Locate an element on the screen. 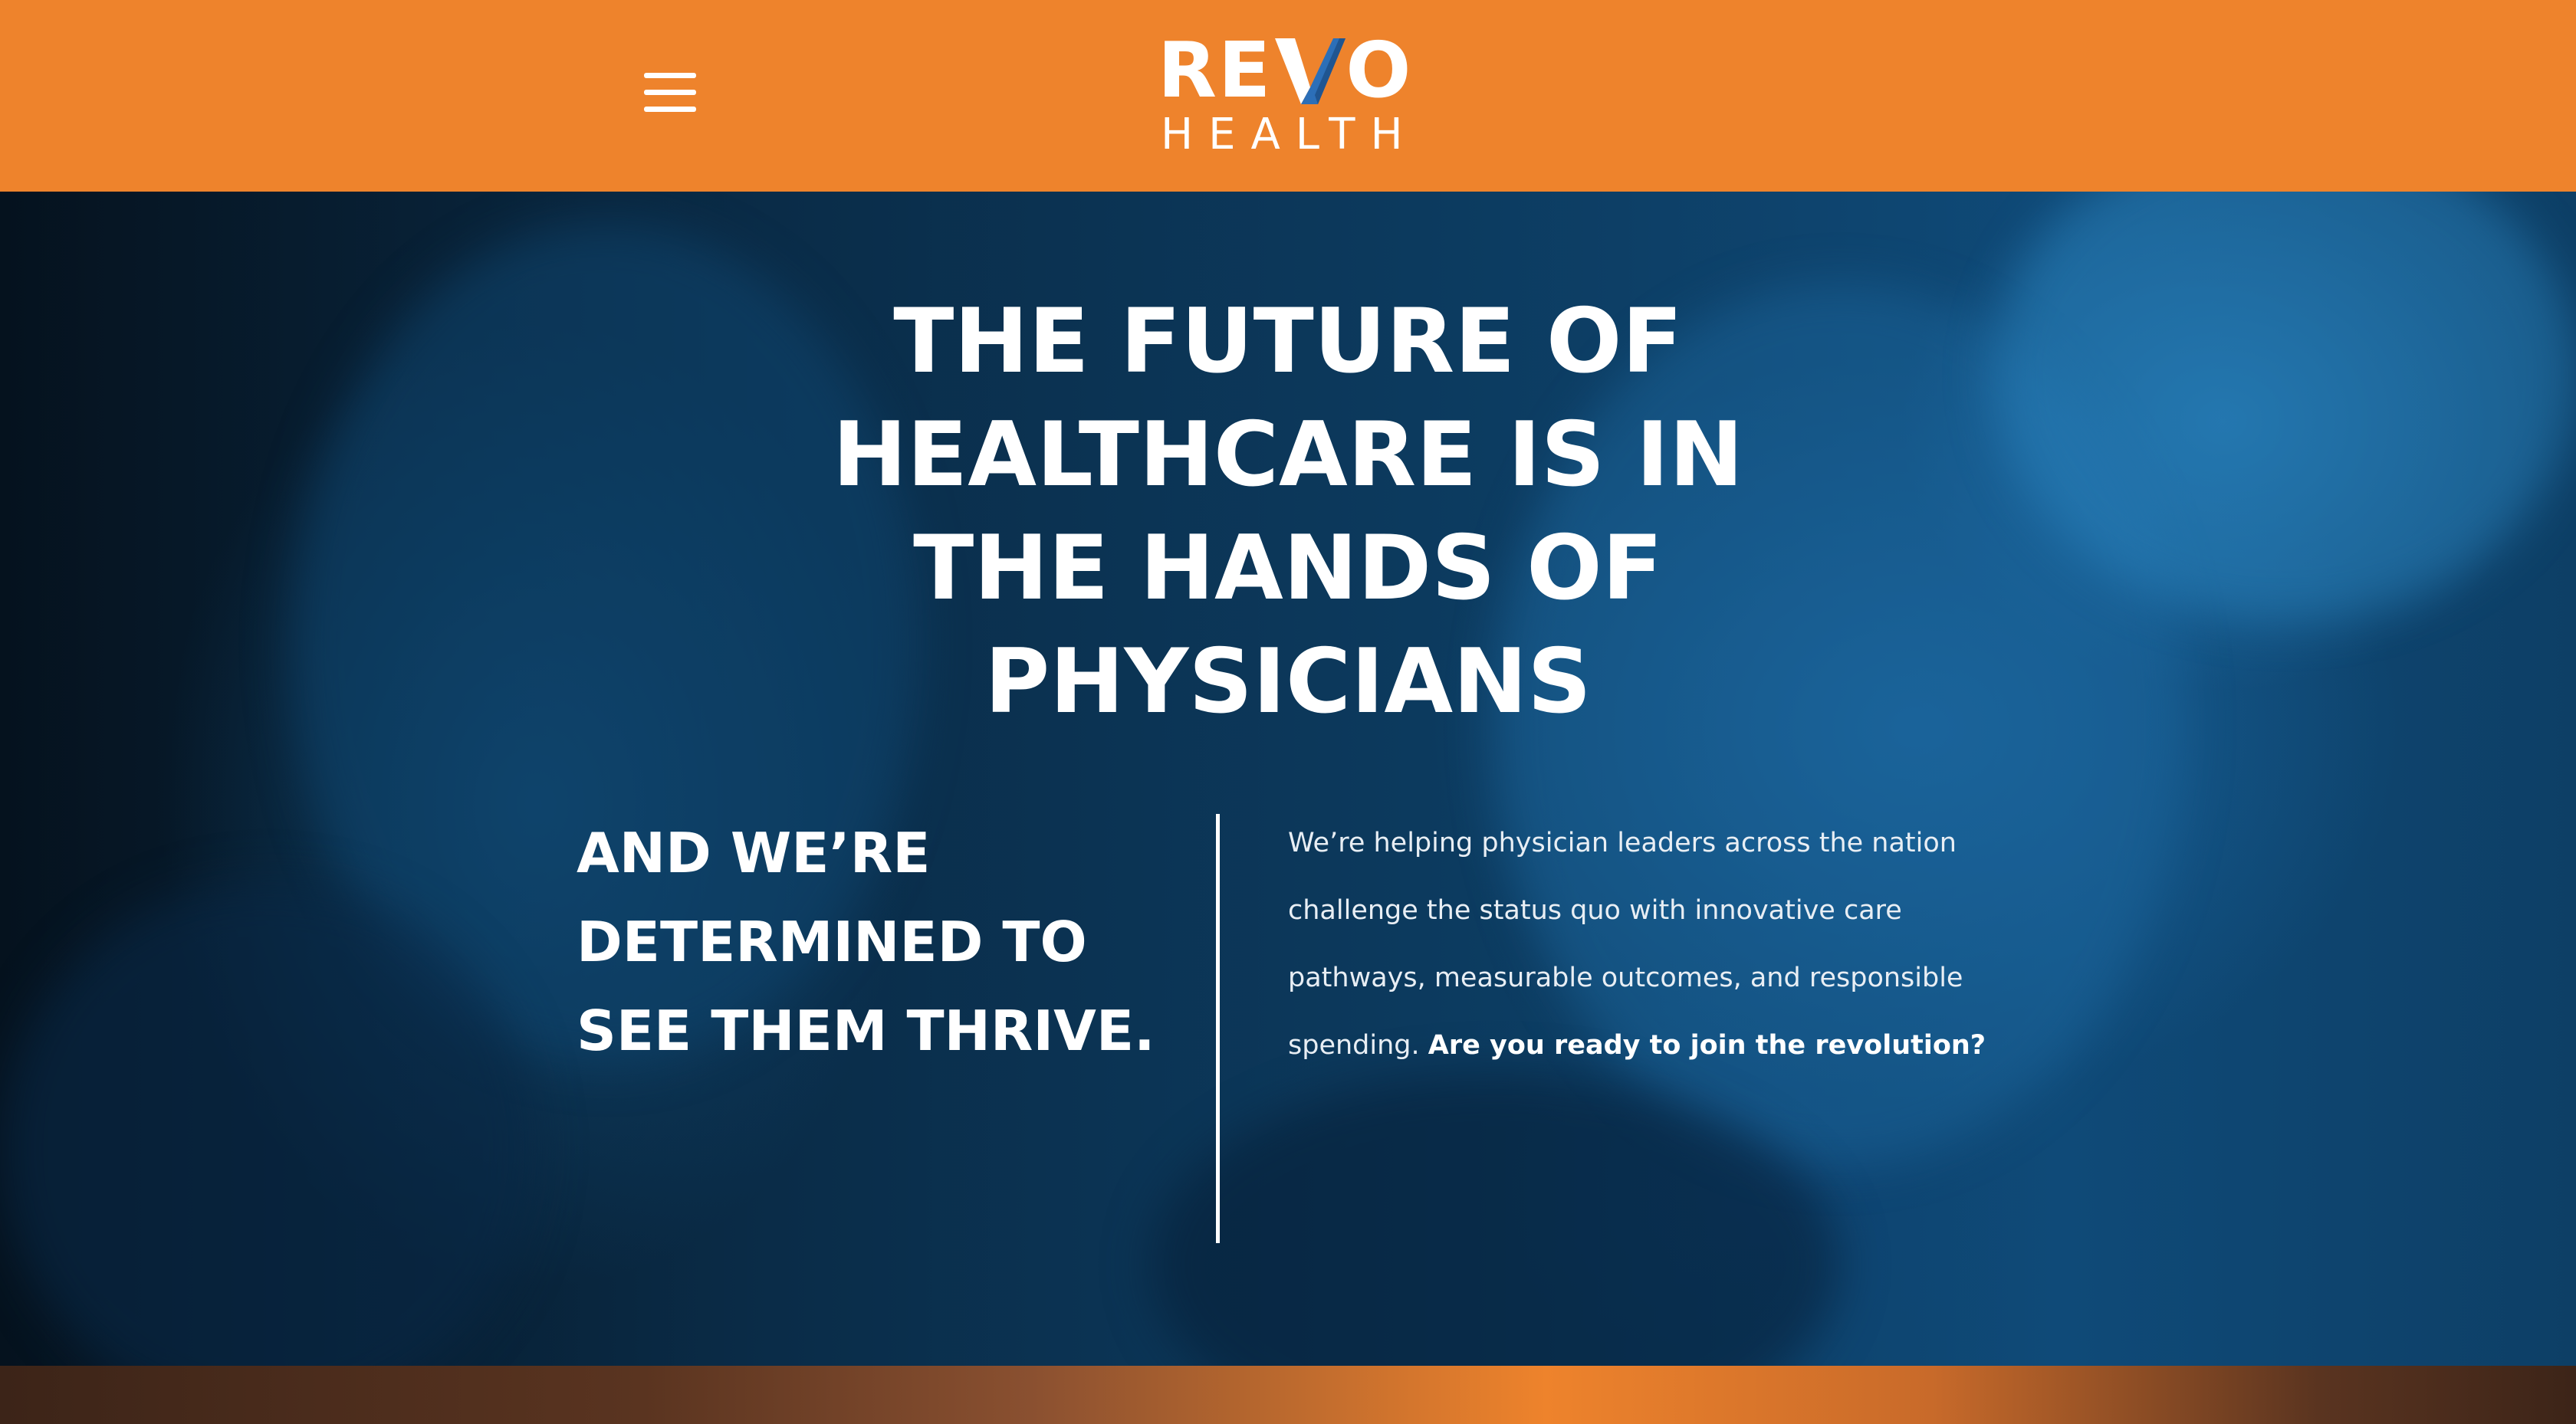  logo-wordmark: RE O is located at coordinates (1286, 70).